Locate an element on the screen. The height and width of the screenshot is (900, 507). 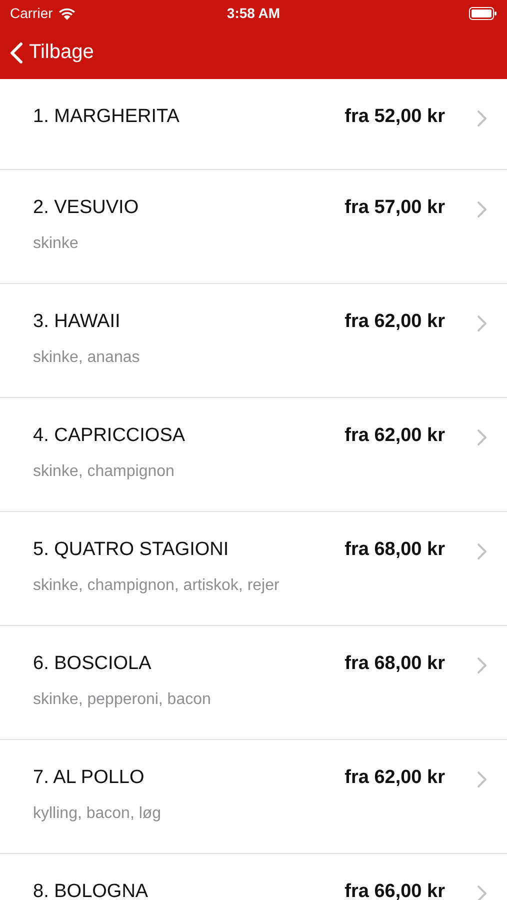
item-name: 8. BOLOGNA is located at coordinates (91, 890).